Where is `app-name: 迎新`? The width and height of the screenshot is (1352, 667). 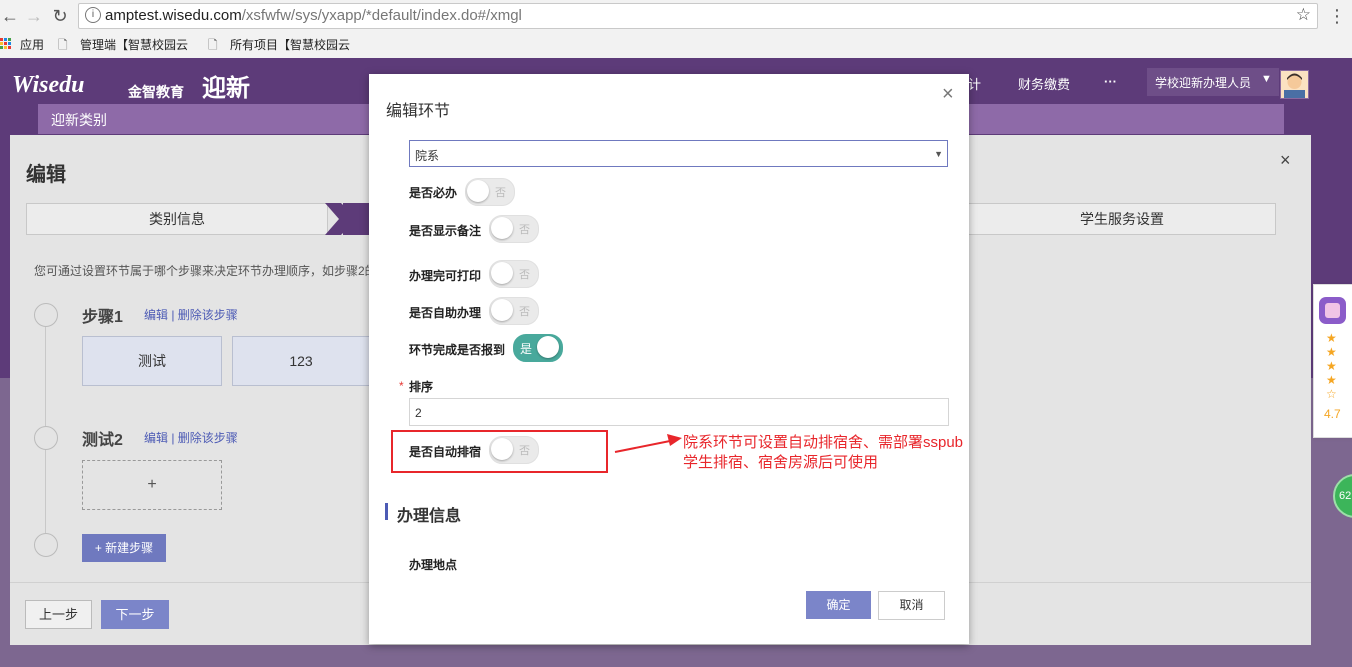 app-name: 迎新 is located at coordinates (226, 88).